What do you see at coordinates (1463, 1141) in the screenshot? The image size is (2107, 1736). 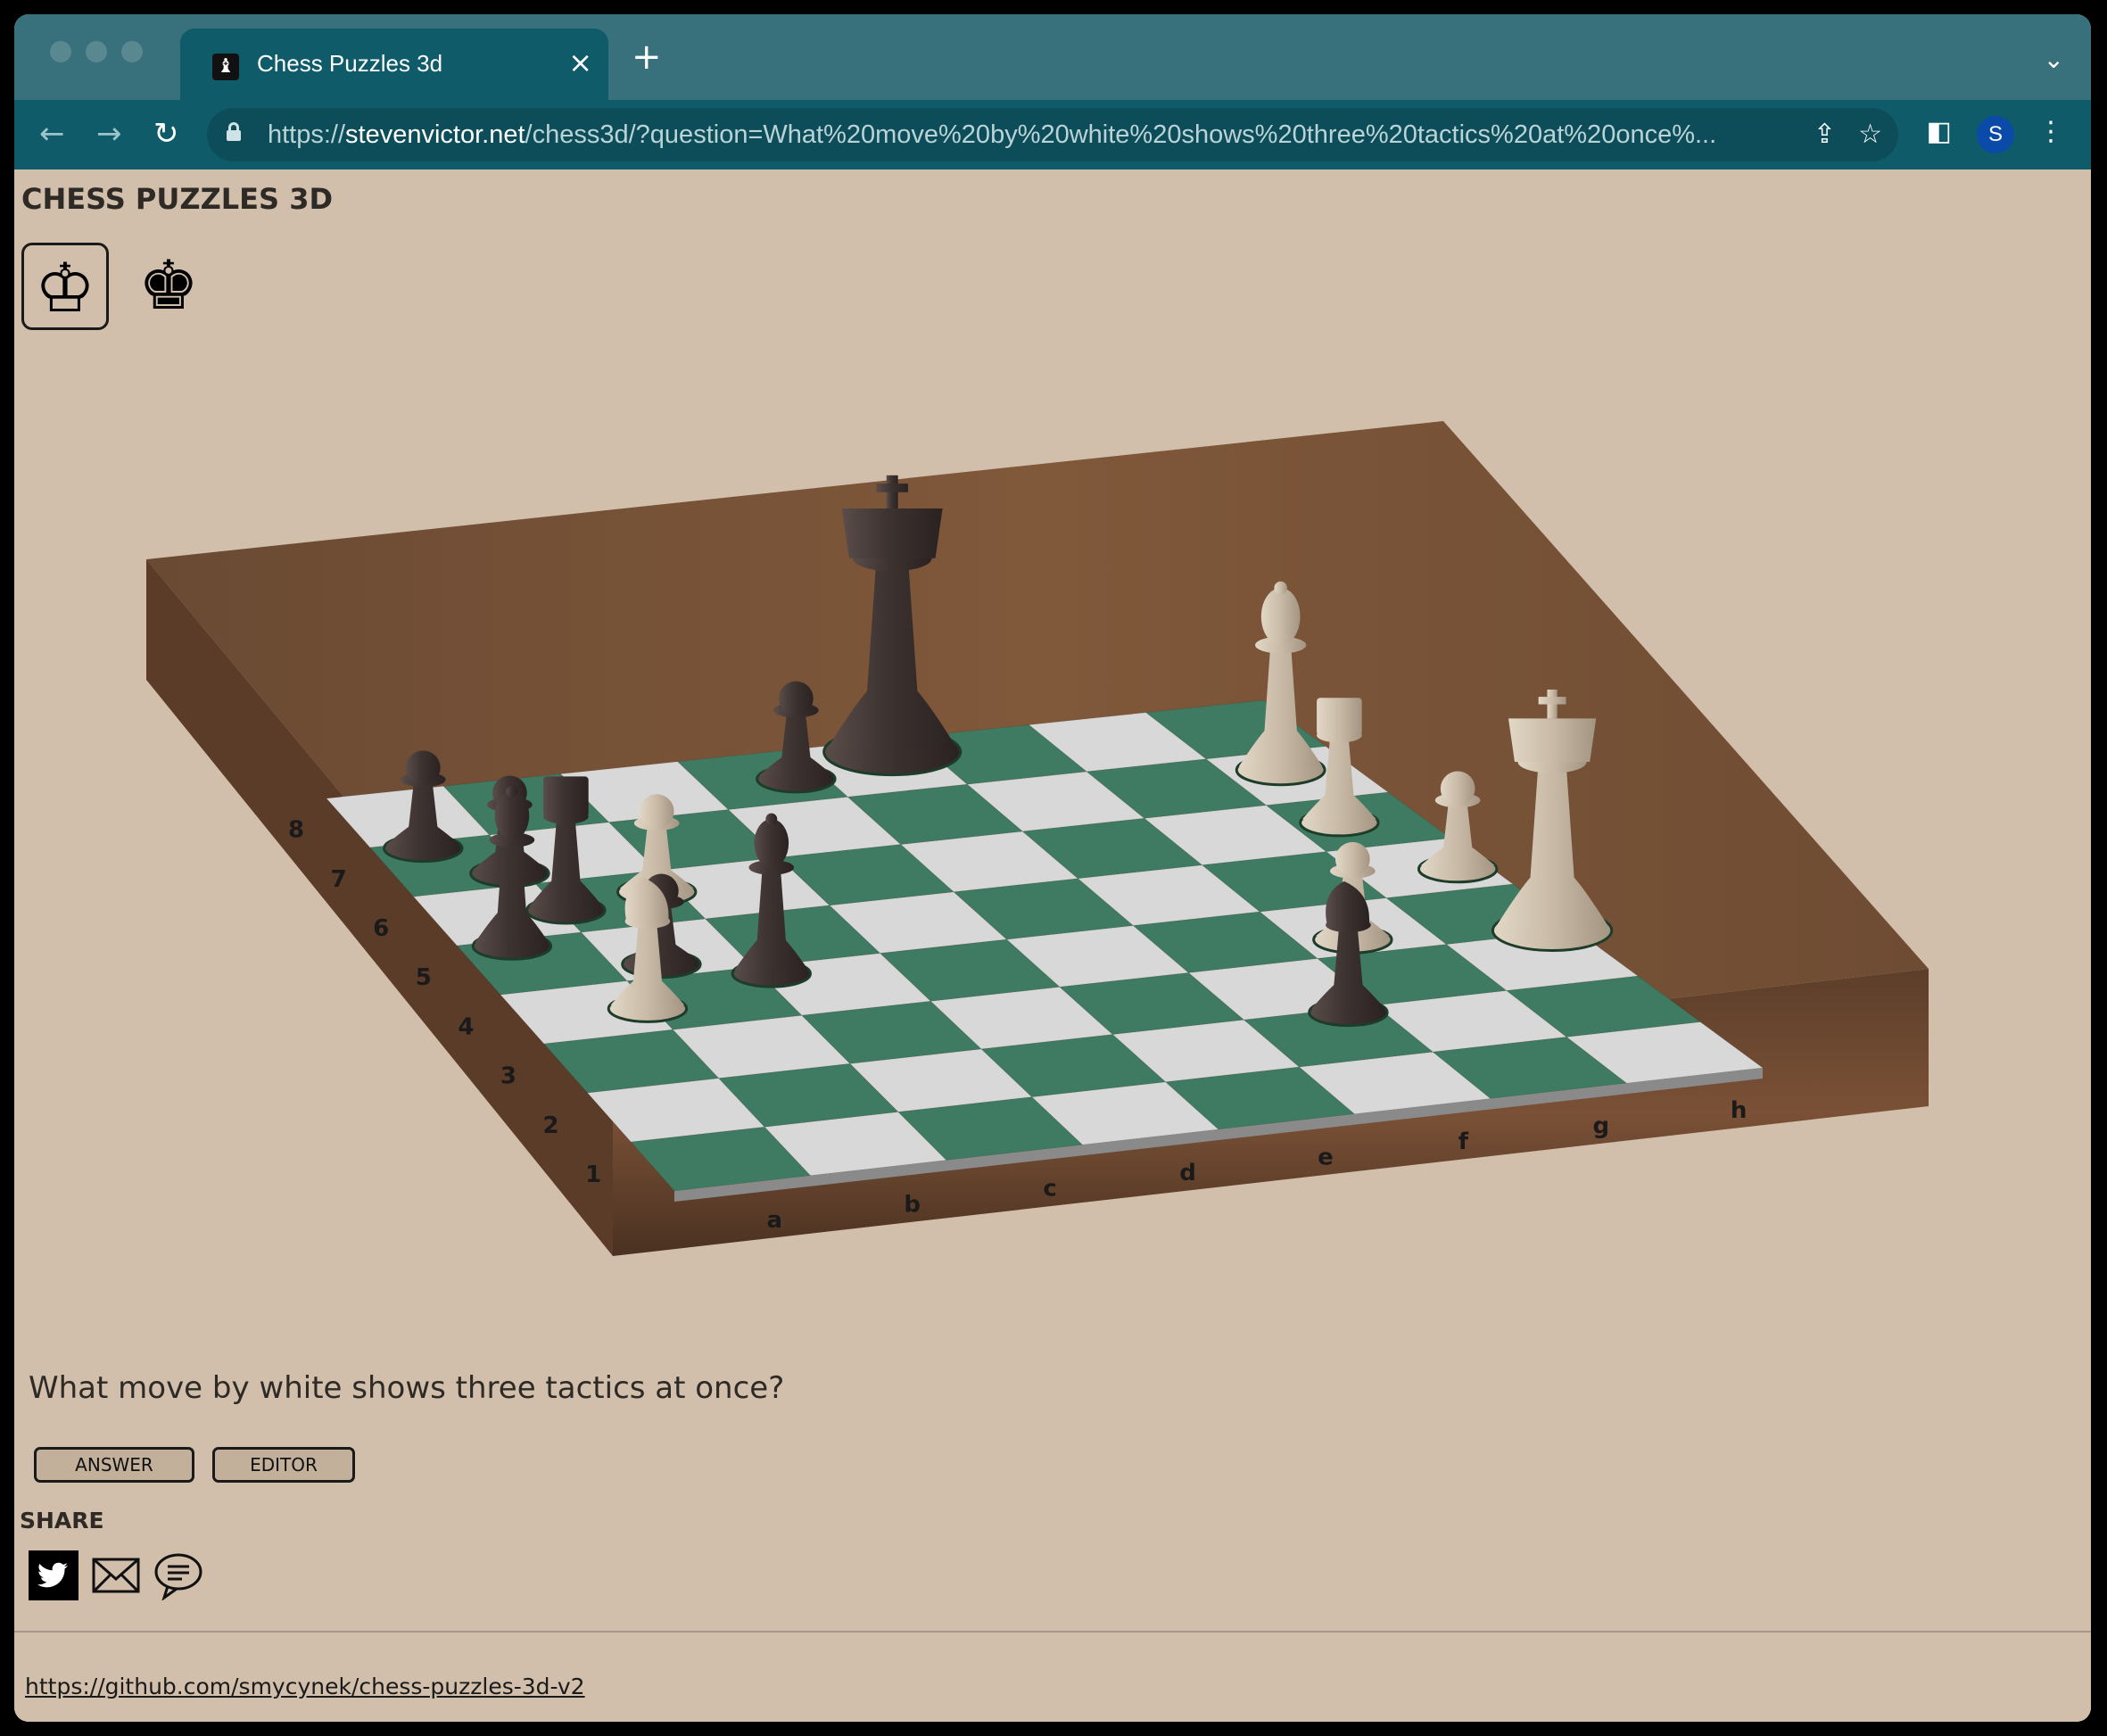 I see `file-label-f: f` at bounding box center [1463, 1141].